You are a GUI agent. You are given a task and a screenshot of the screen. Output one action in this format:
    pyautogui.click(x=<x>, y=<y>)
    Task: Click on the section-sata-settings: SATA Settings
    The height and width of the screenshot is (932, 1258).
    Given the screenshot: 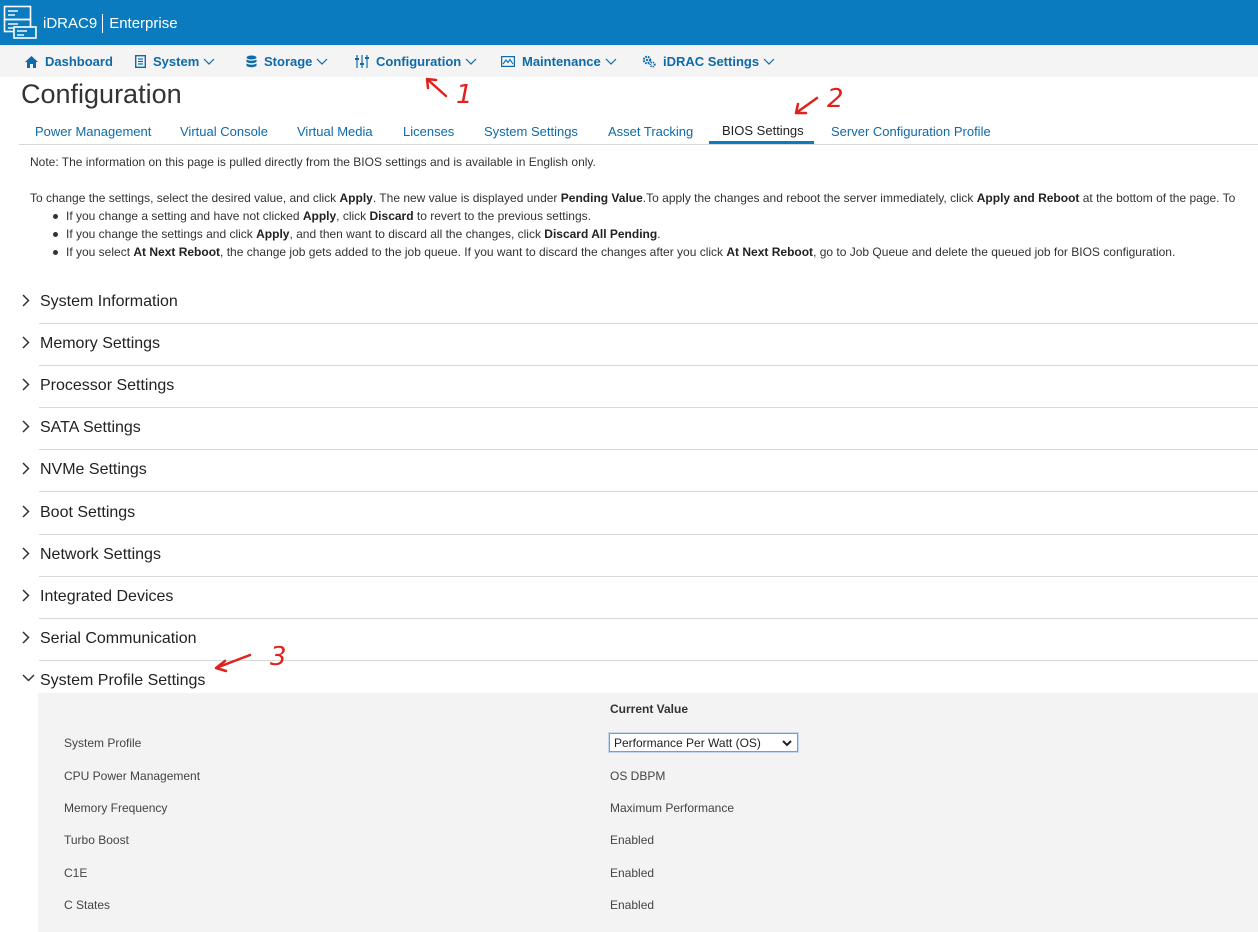 What is the action you would take?
    pyautogui.click(x=638, y=429)
    